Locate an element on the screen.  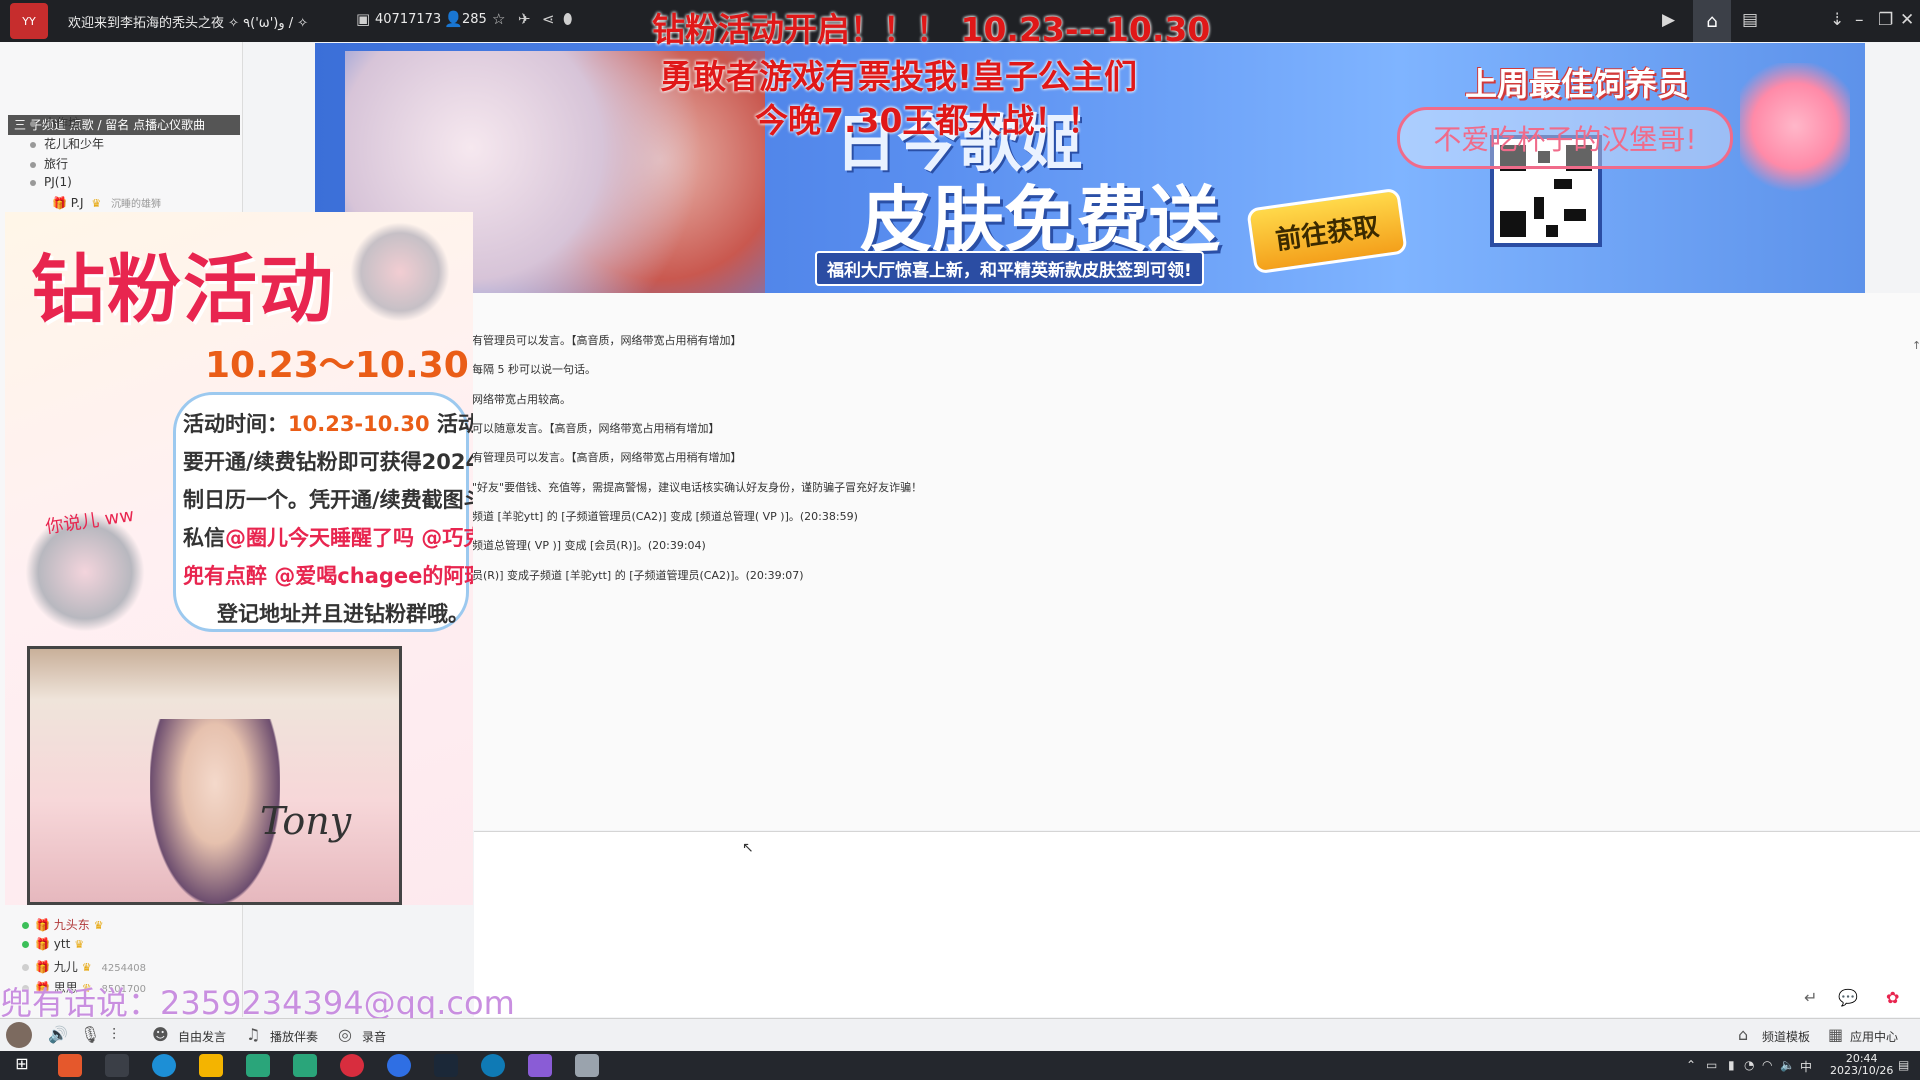
mascot-image is located at coordinates (1795, 133).